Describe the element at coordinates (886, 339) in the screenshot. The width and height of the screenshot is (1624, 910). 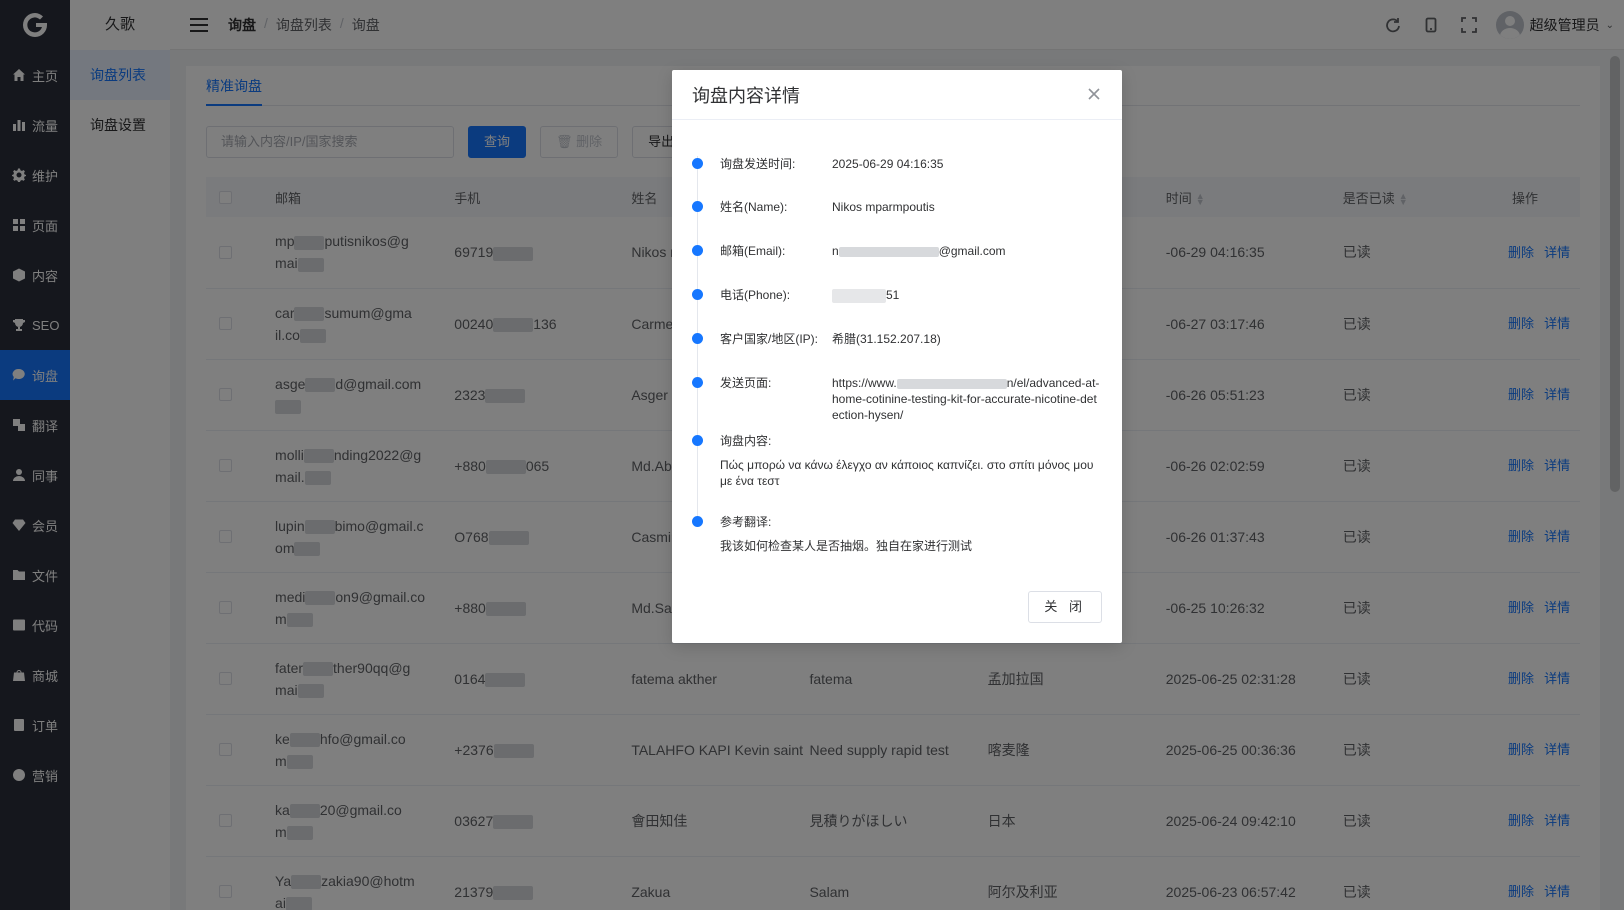
I see `detail-value: 希腊(31.152.207.18)` at that location.